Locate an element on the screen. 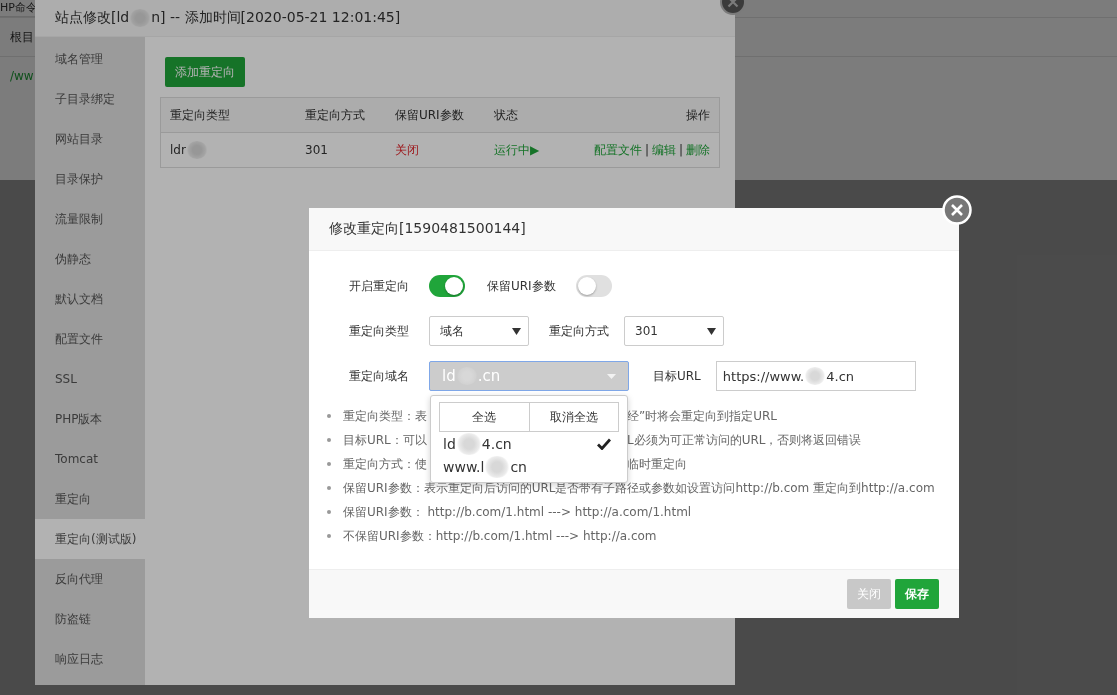  column-header: 状态 is located at coordinates (506, 115).